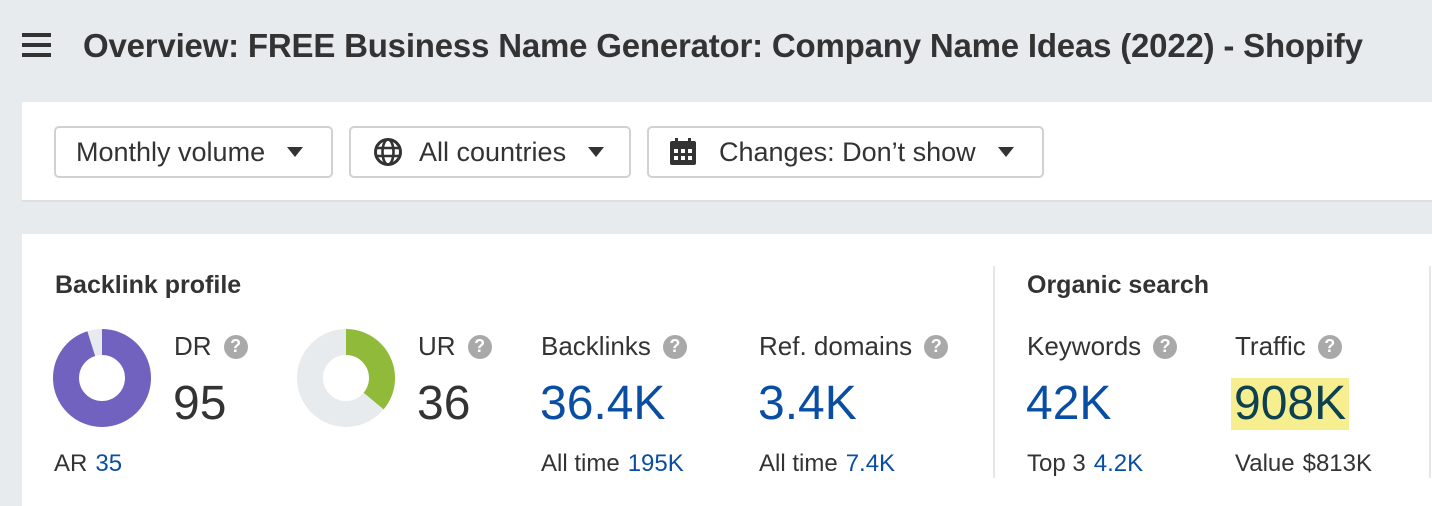 This screenshot has height=506, width=1432. I want to click on keywords-label-row: Keywords ?, so click(1102, 346).